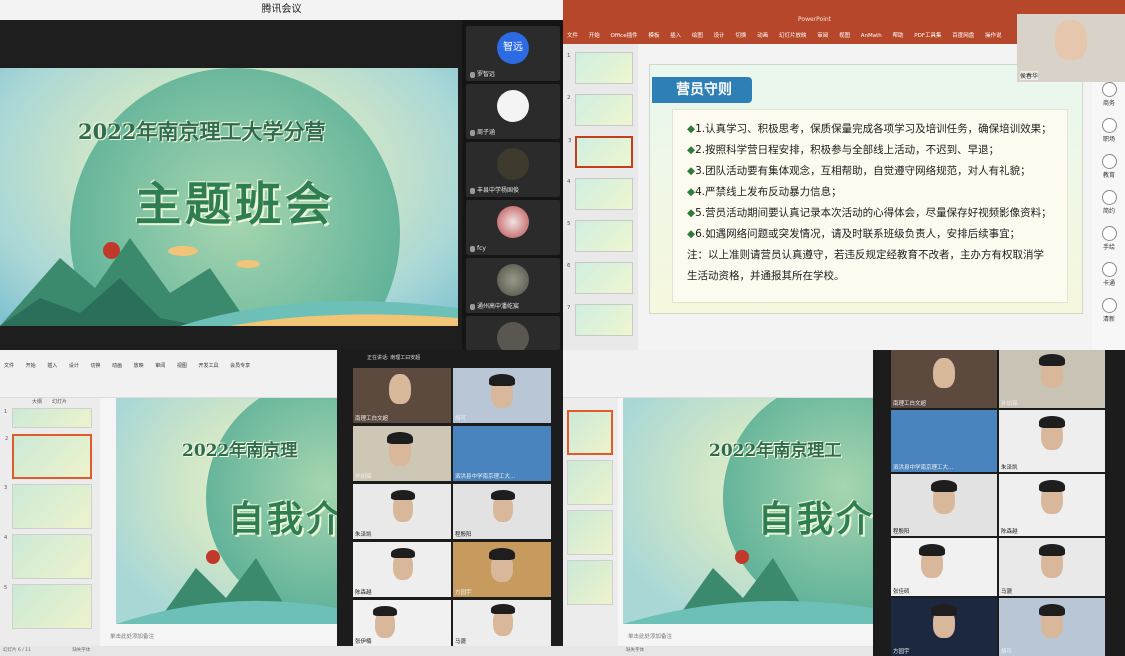  Describe the element at coordinates (37, 401) in the screenshot. I see `outline-tab: 大纲` at that location.